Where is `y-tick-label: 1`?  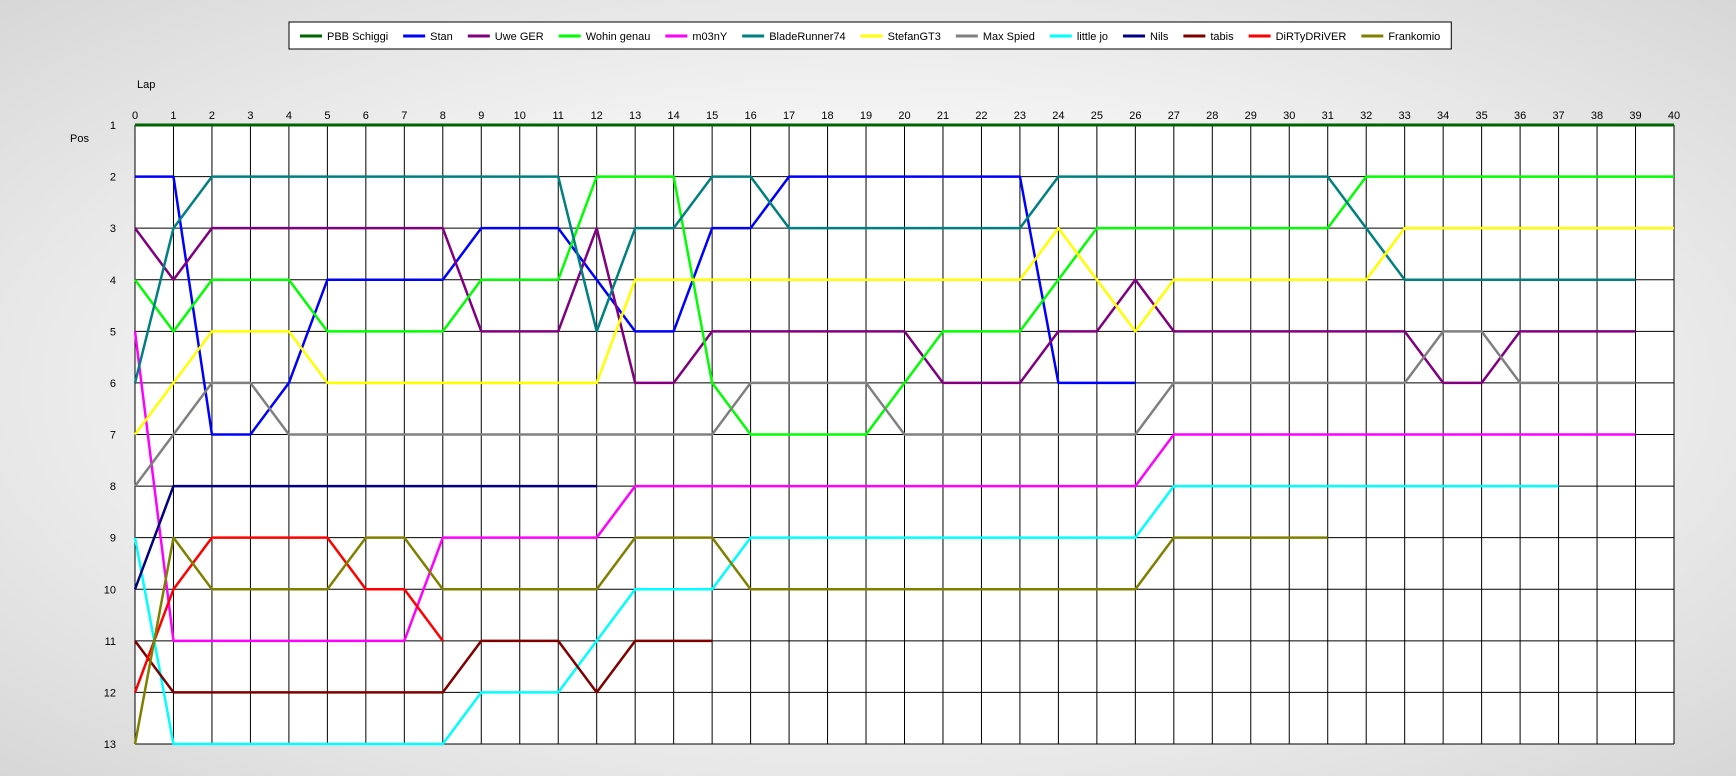
y-tick-label: 1 is located at coordinates (113, 126).